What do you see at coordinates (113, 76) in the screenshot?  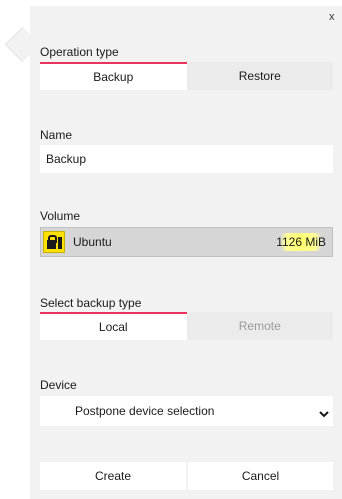 I see `operation-backup-option: Backup` at bounding box center [113, 76].